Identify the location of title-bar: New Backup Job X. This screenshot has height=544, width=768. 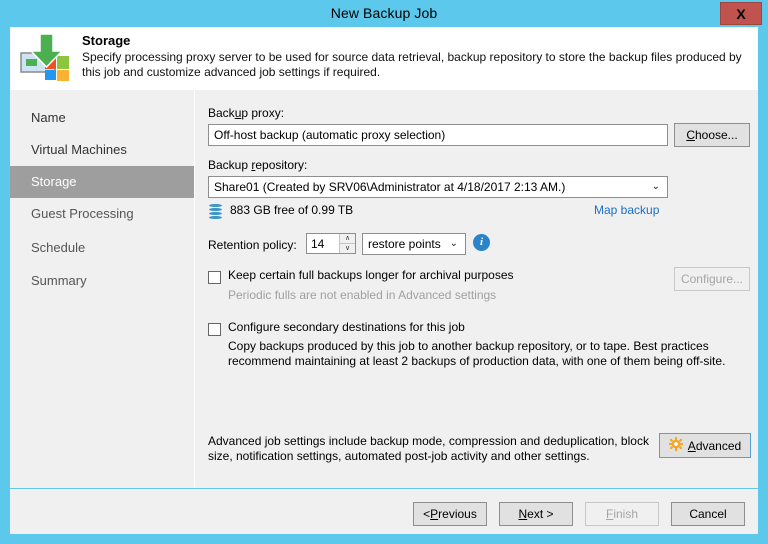
(384, 13).